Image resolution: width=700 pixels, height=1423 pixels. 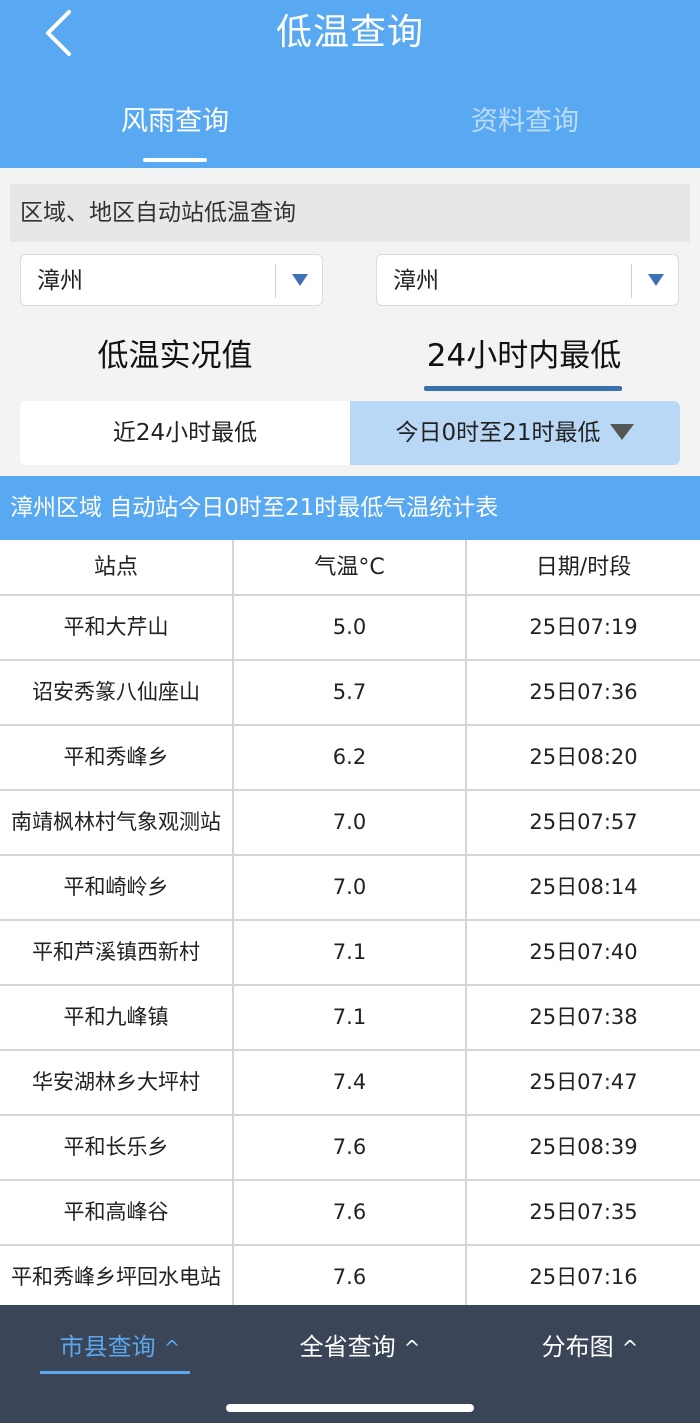 I want to click on station-cell: 华安湖林乡大坪村, so click(x=117, y=1082).